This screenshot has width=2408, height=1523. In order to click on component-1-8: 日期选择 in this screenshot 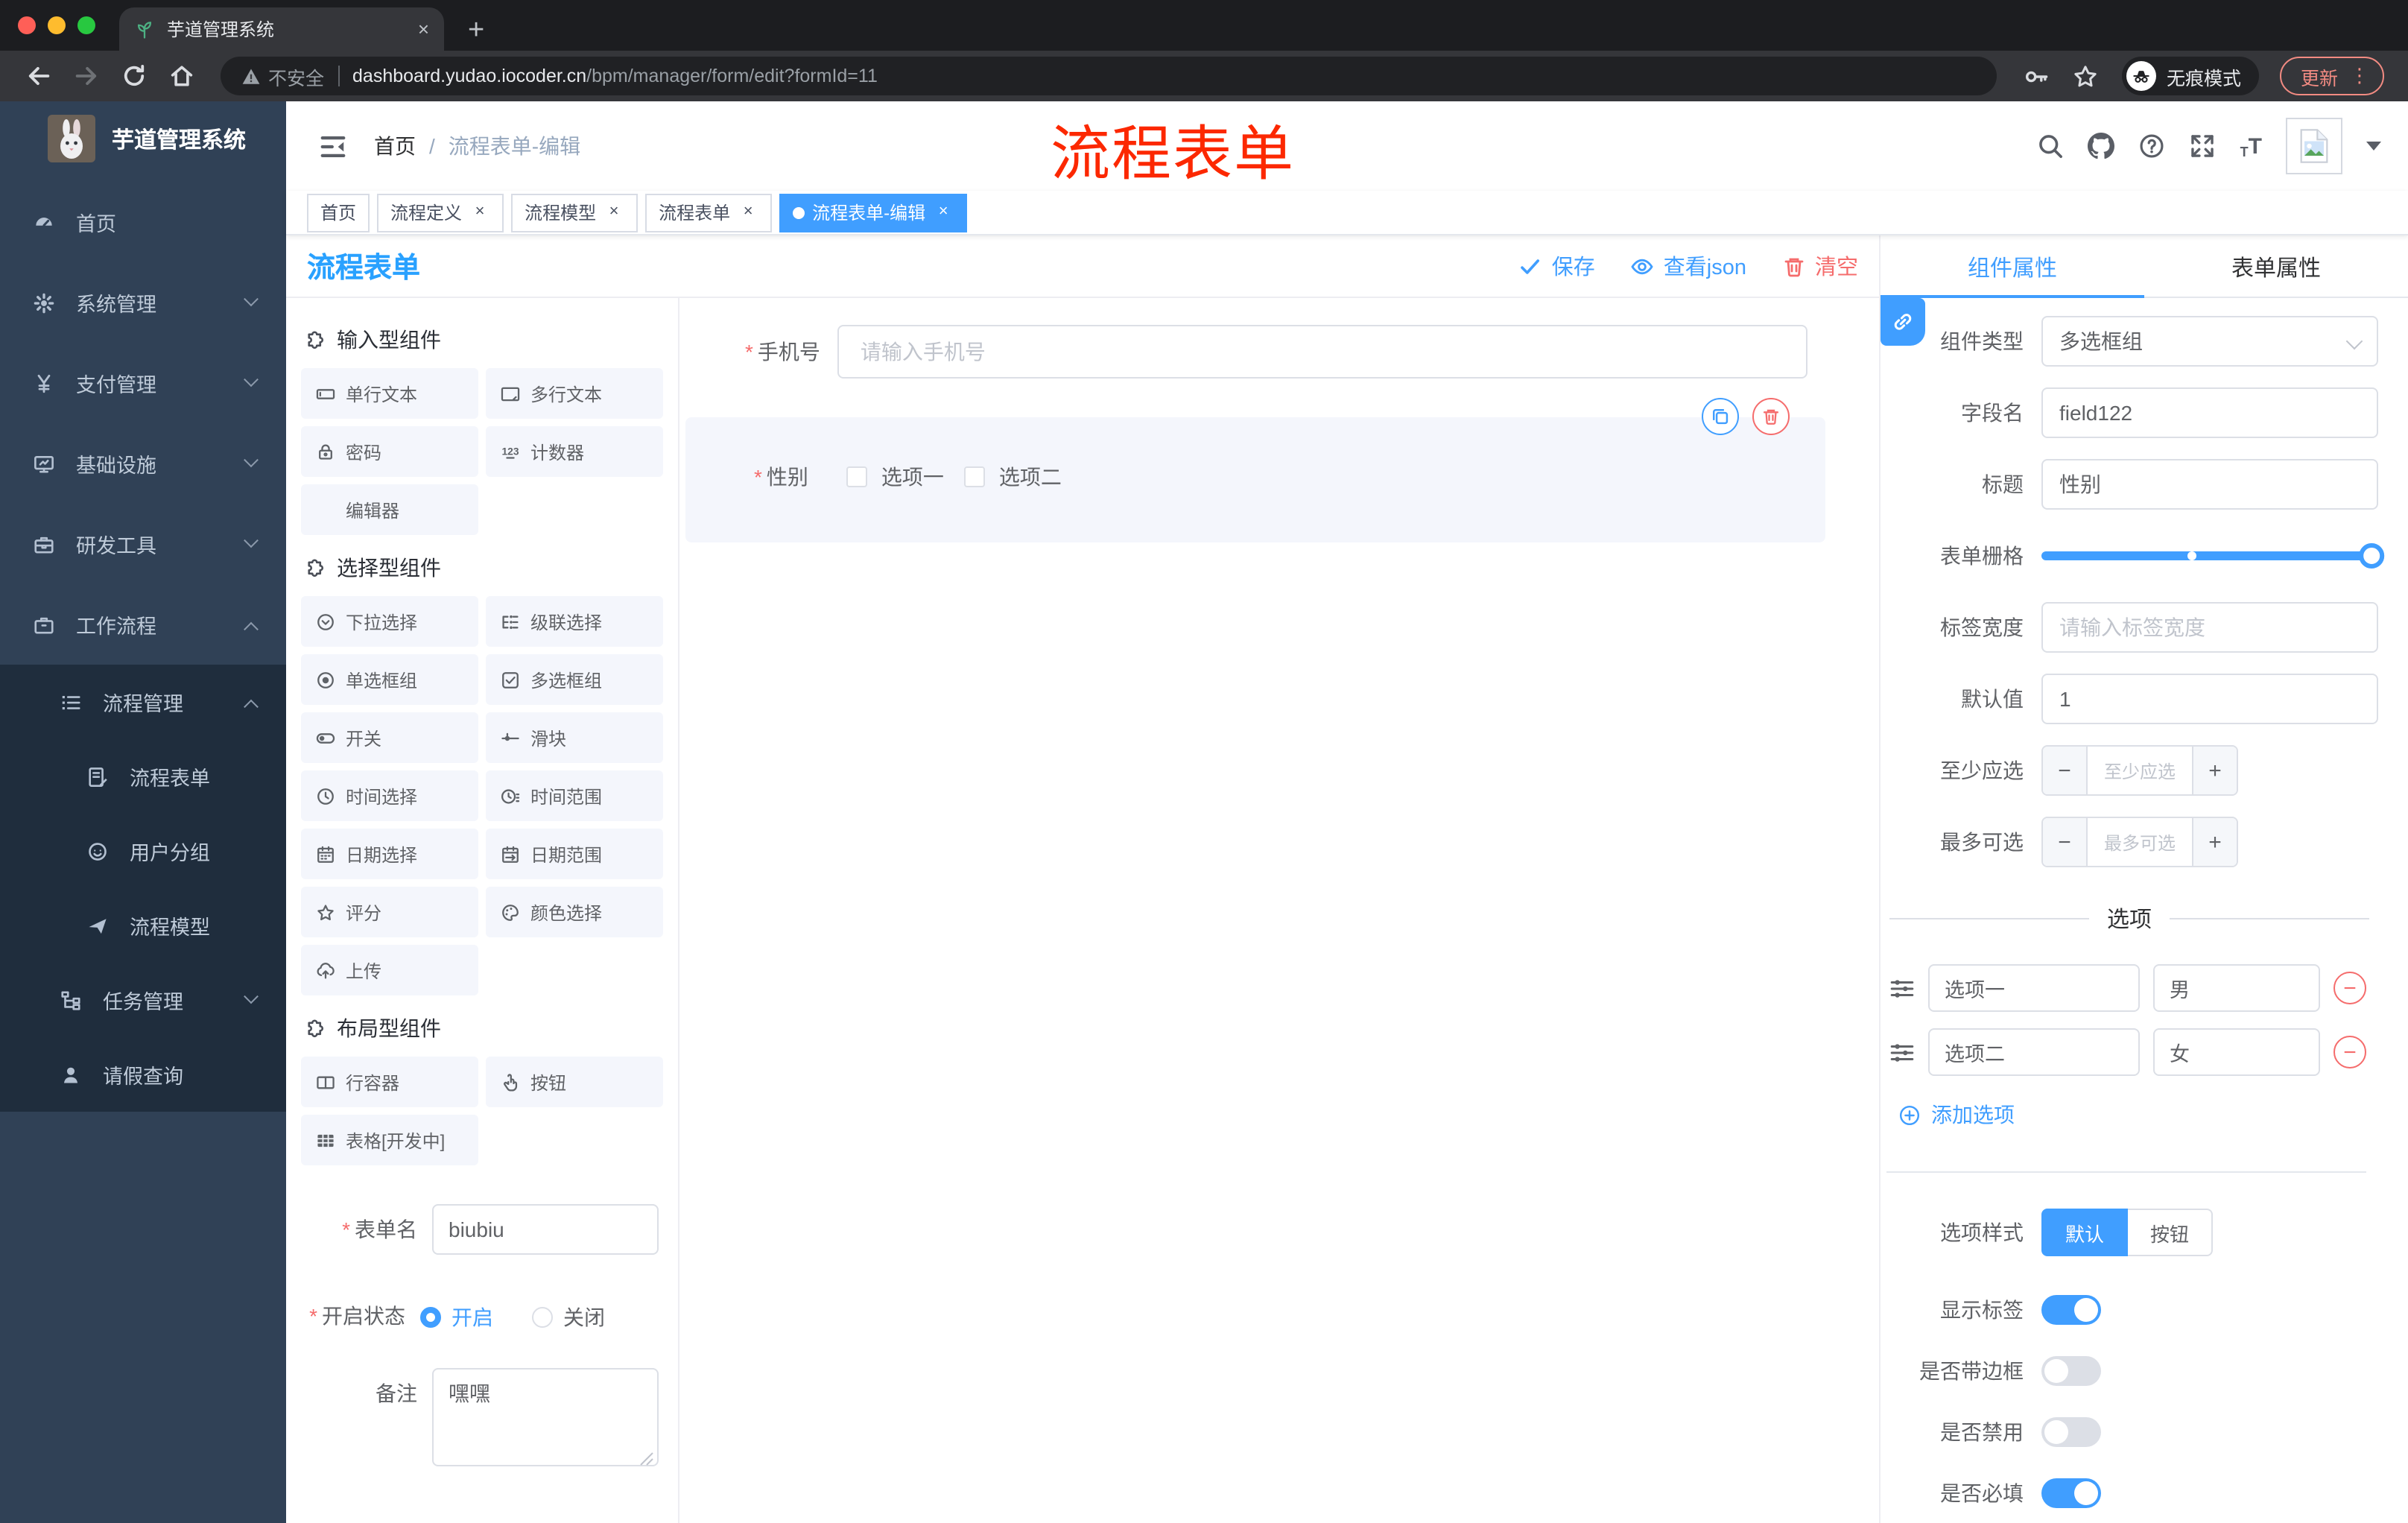, I will do `click(389, 854)`.